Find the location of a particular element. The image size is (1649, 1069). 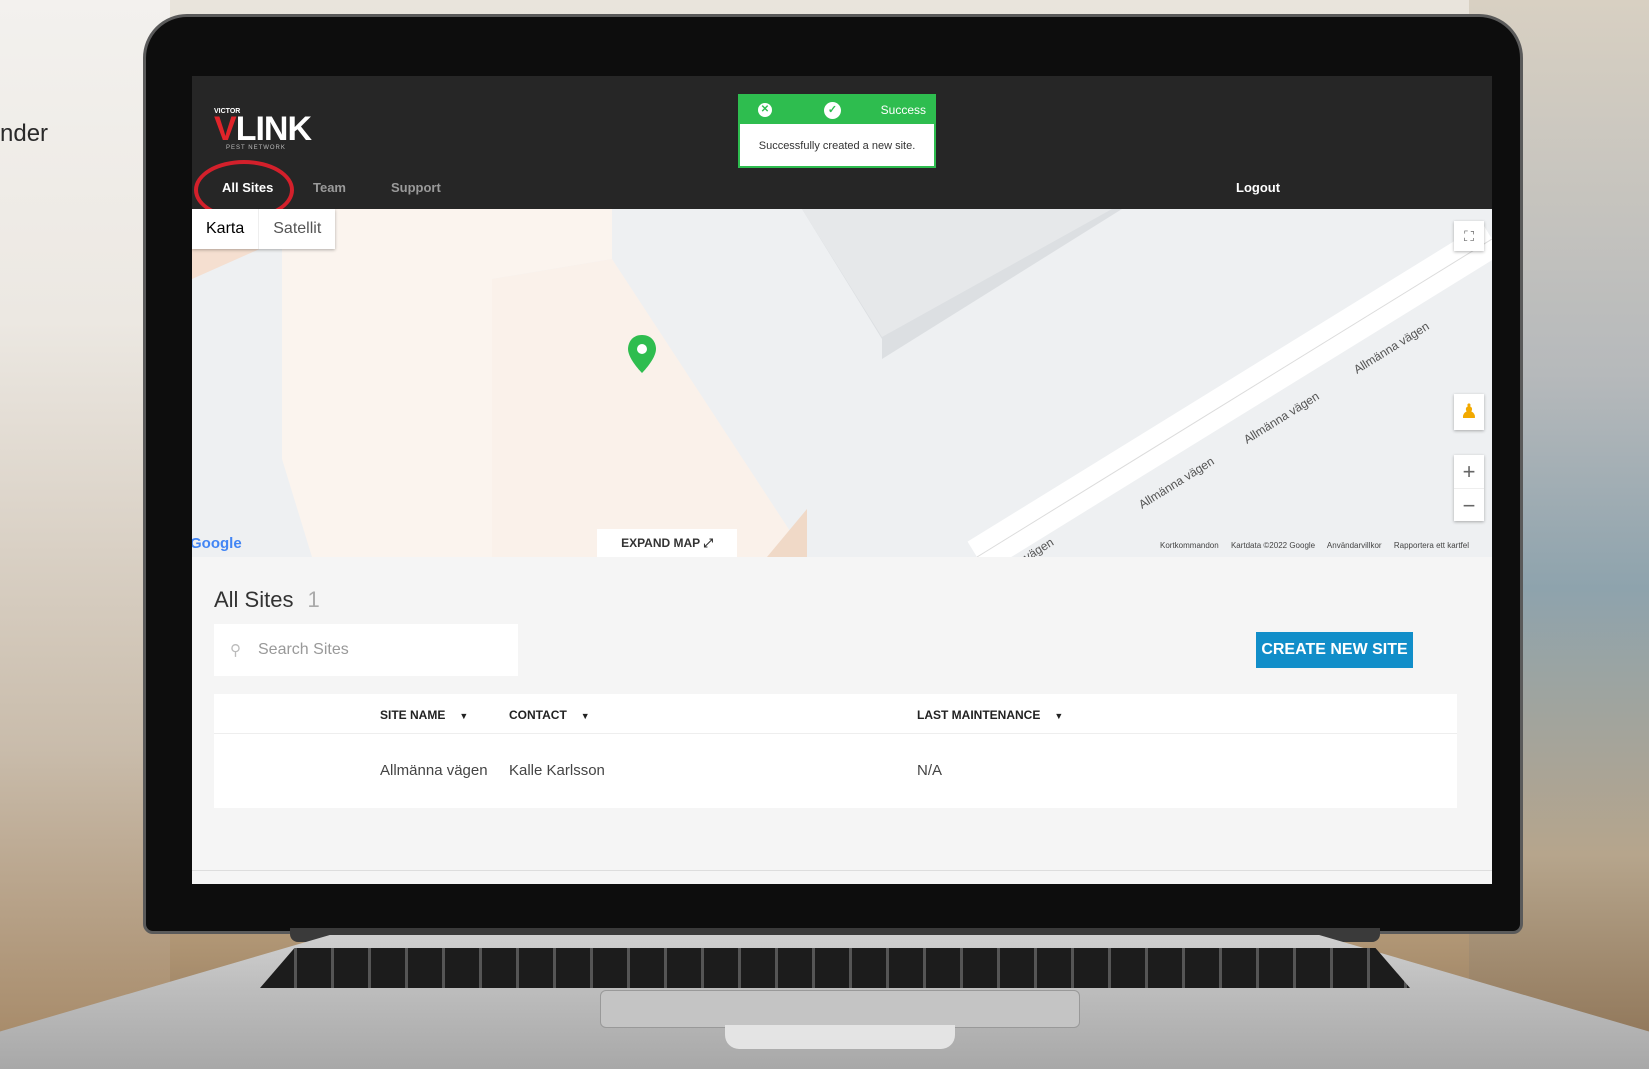

laptop-notch is located at coordinates (840, 1037).